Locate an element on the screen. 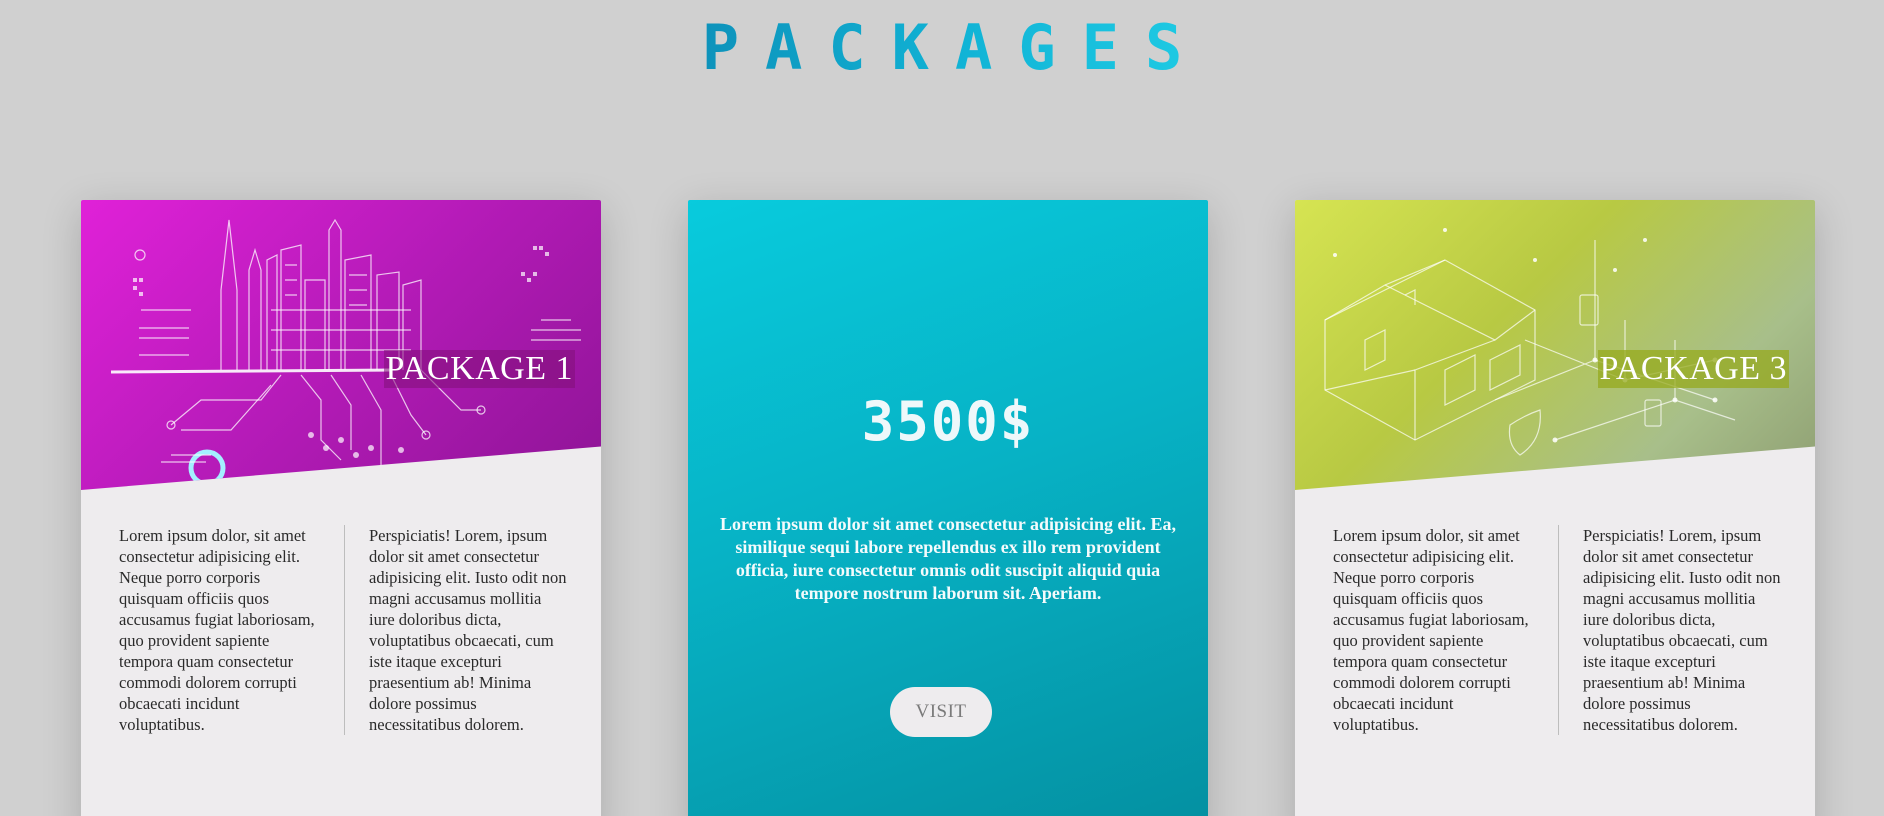 The height and width of the screenshot is (816, 1884). page-title: PACKAGES is located at coordinates (942, 48).